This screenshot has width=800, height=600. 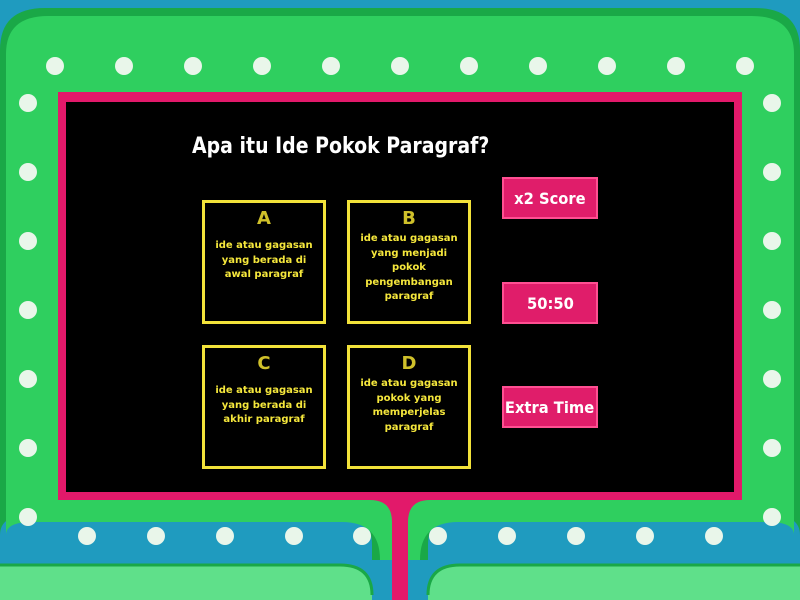 I want to click on fifty-fifty-button: 50:50, so click(x=550, y=303).